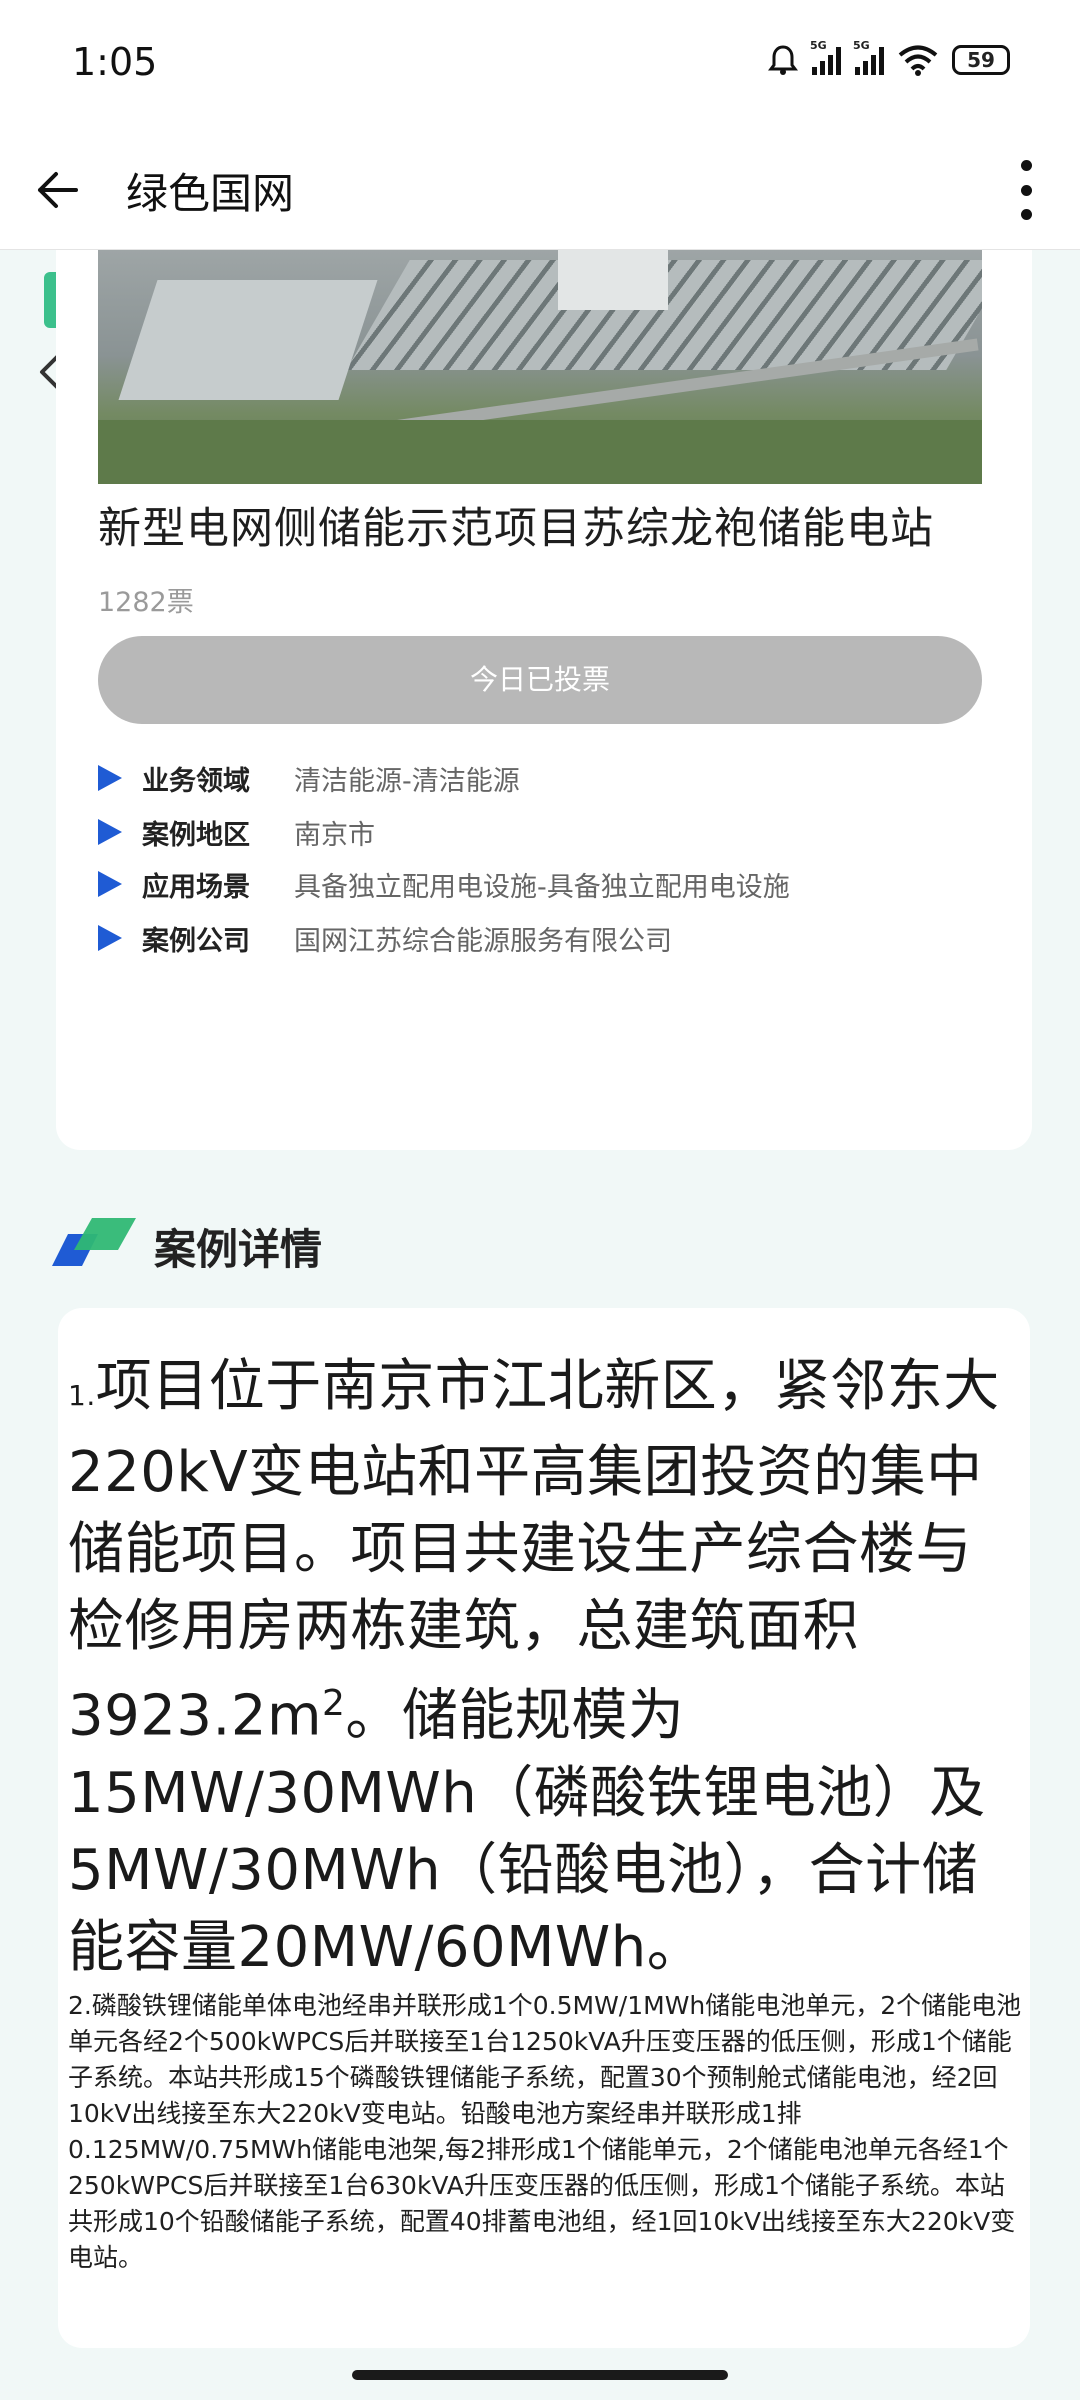 The width and height of the screenshot is (1080, 2400). What do you see at coordinates (540, 190) in the screenshot?
I see `nav-bar: 绿色国网` at bounding box center [540, 190].